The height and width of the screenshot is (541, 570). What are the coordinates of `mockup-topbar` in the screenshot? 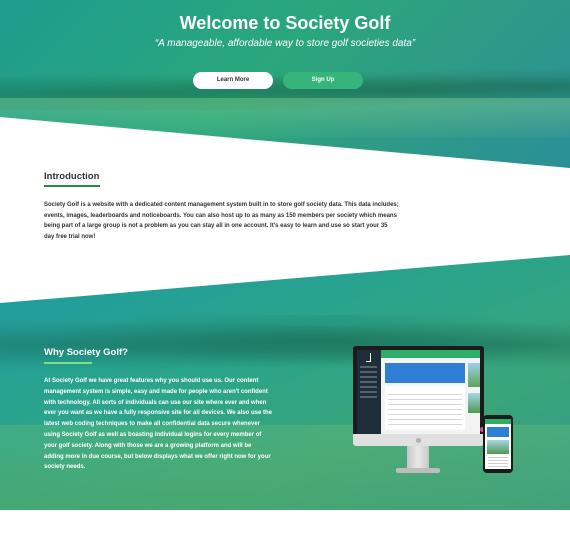 It's located at (430, 354).